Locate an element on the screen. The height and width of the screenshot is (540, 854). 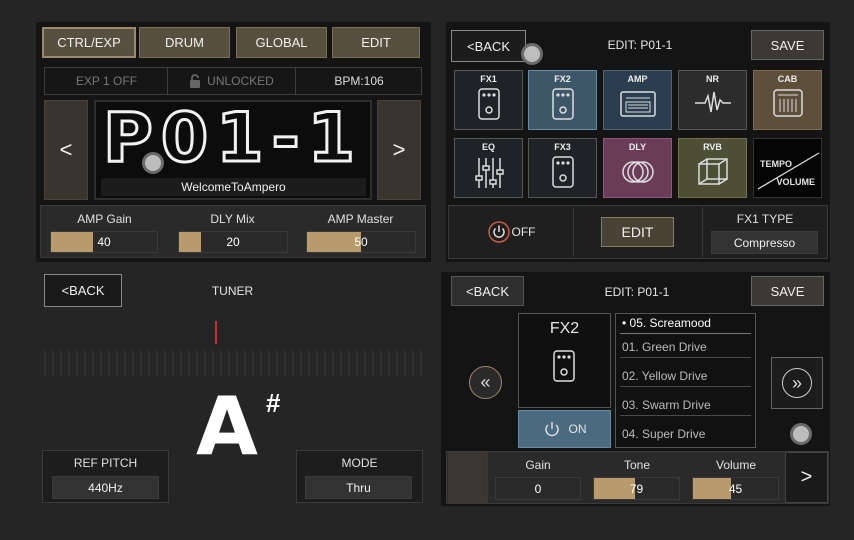
param-gain-value: 0 is located at coordinates (538, 488).